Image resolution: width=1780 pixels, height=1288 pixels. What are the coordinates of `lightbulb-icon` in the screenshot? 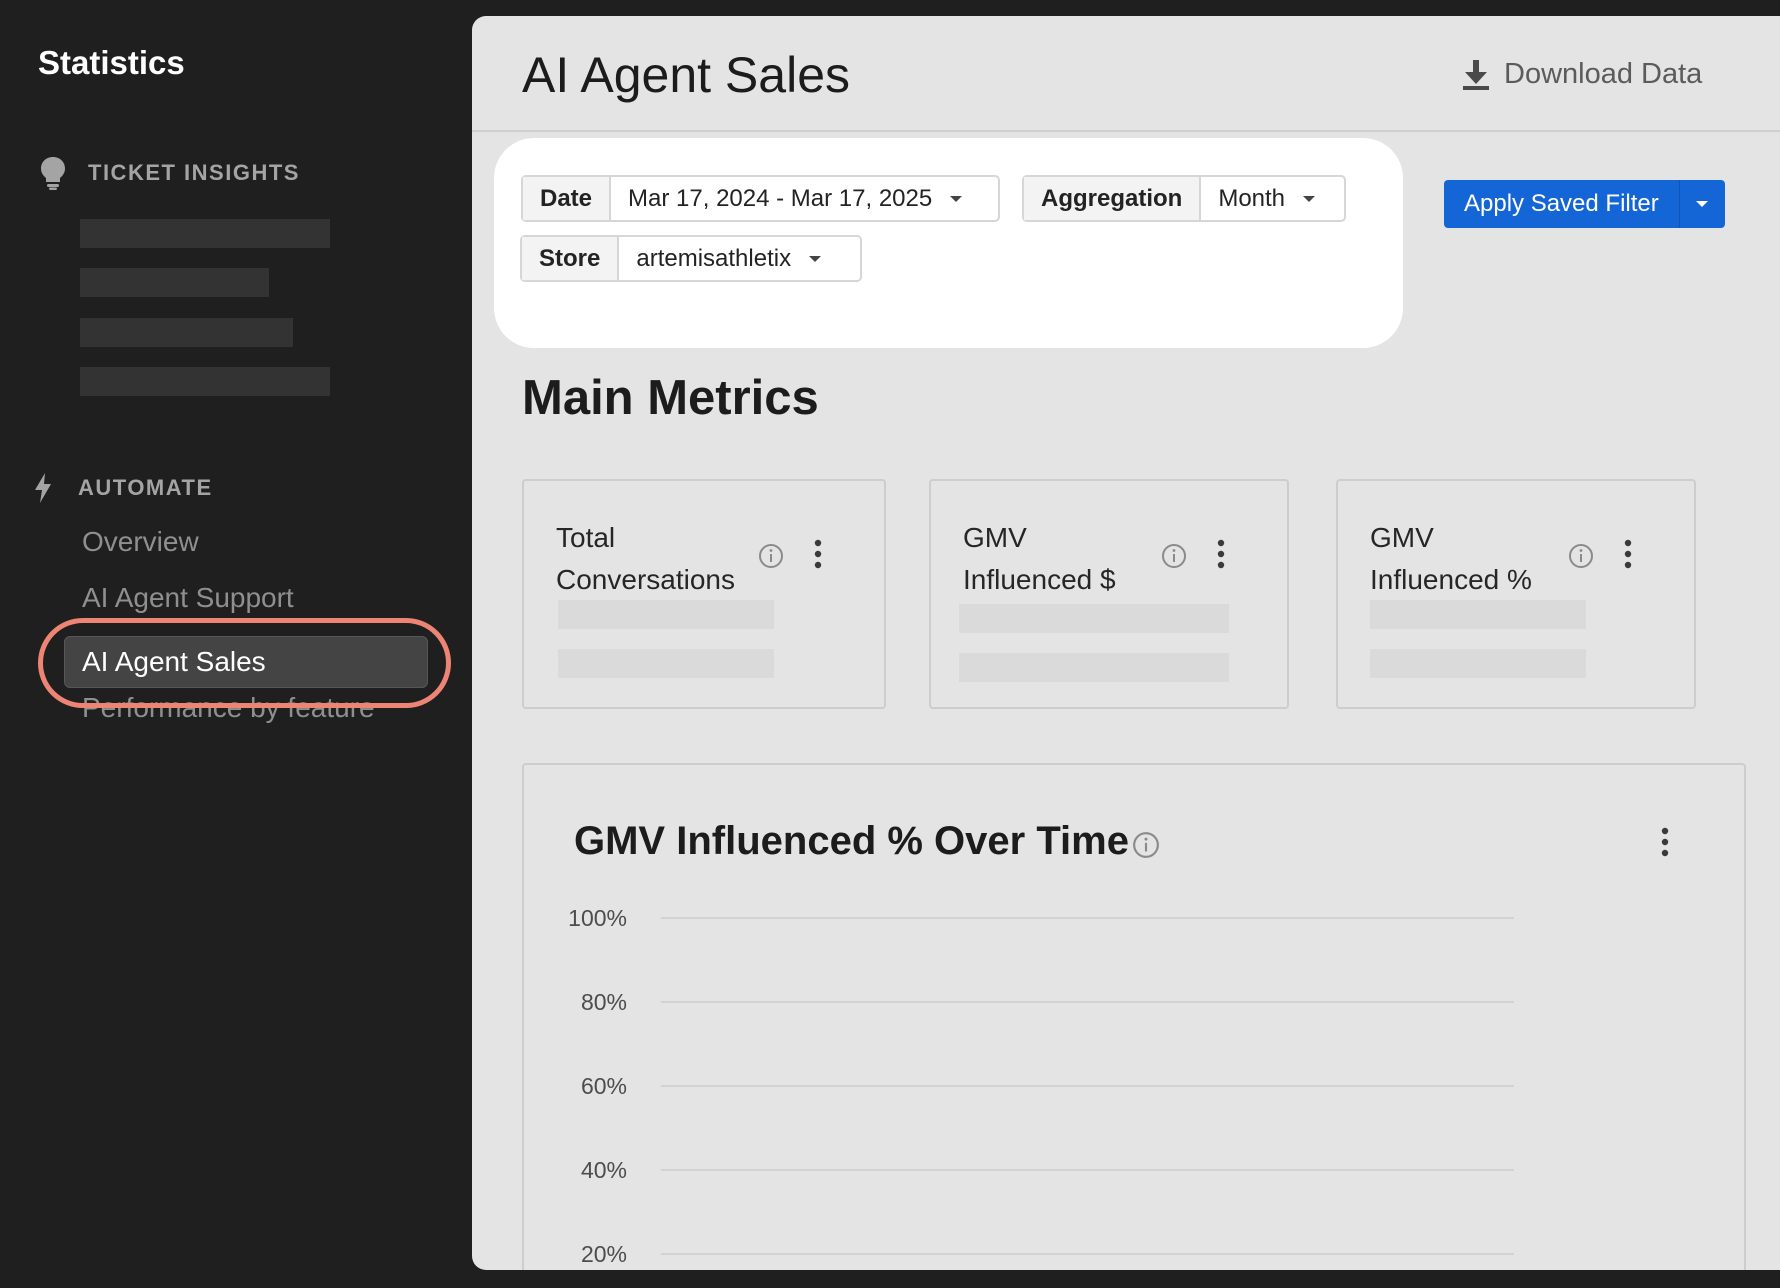 It's located at (53, 173).